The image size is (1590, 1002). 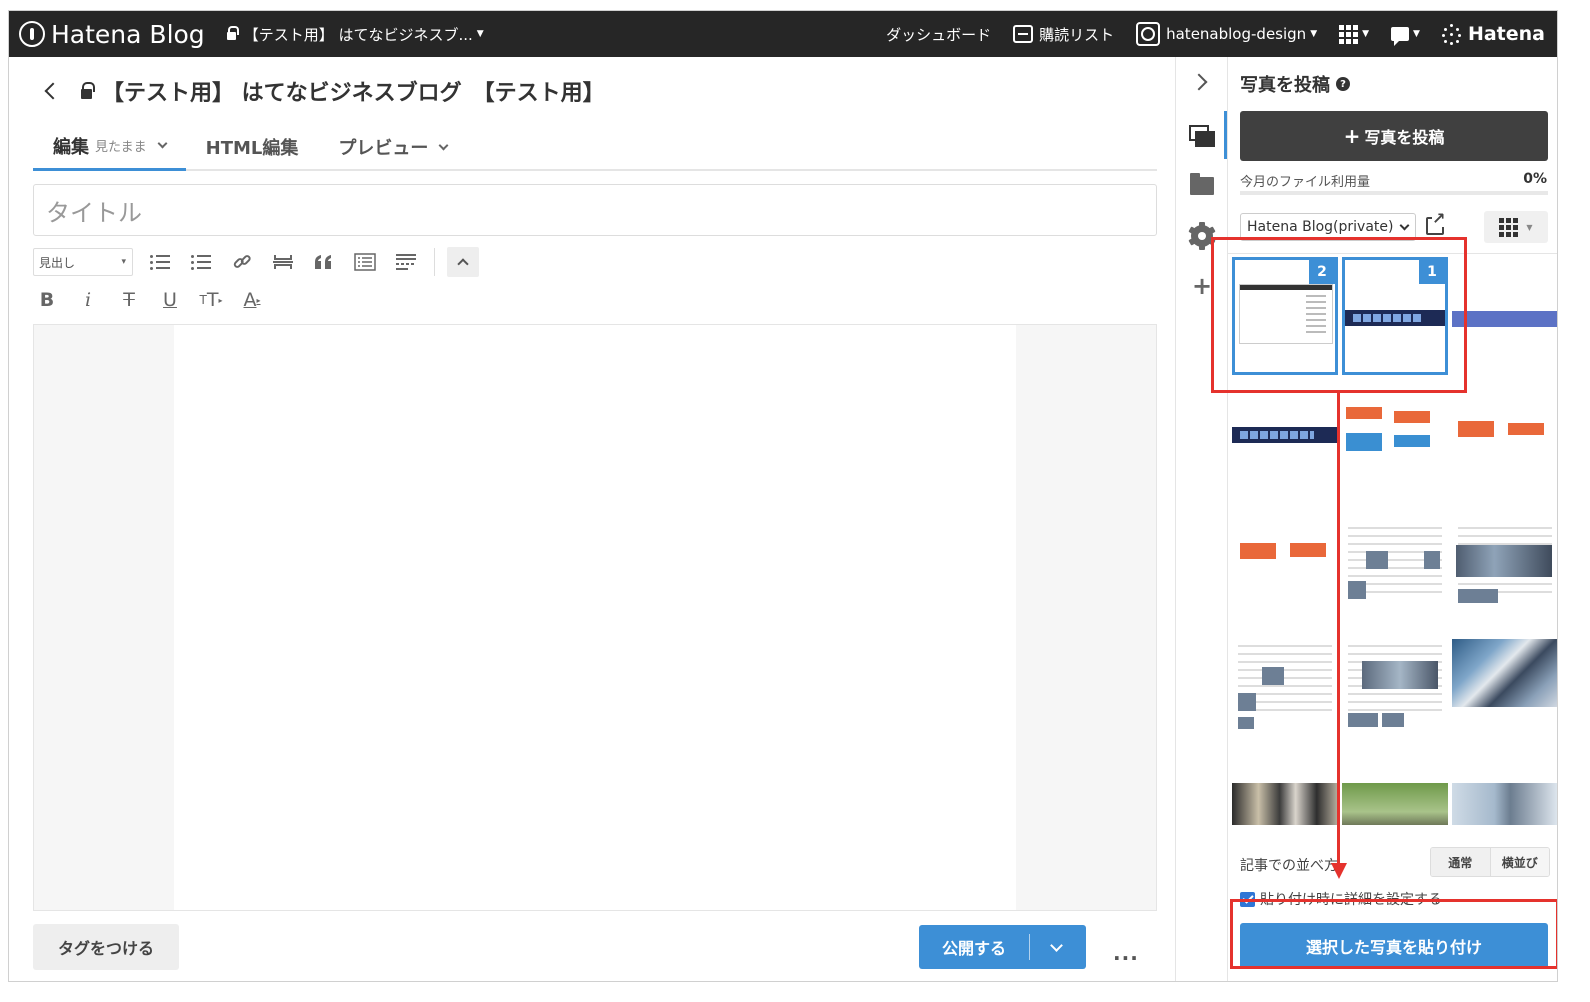 What do you see at coordinates (1339, 871) in the screenshot?
I see `annotation-arrow-head` at bounding box center [1339, 871].